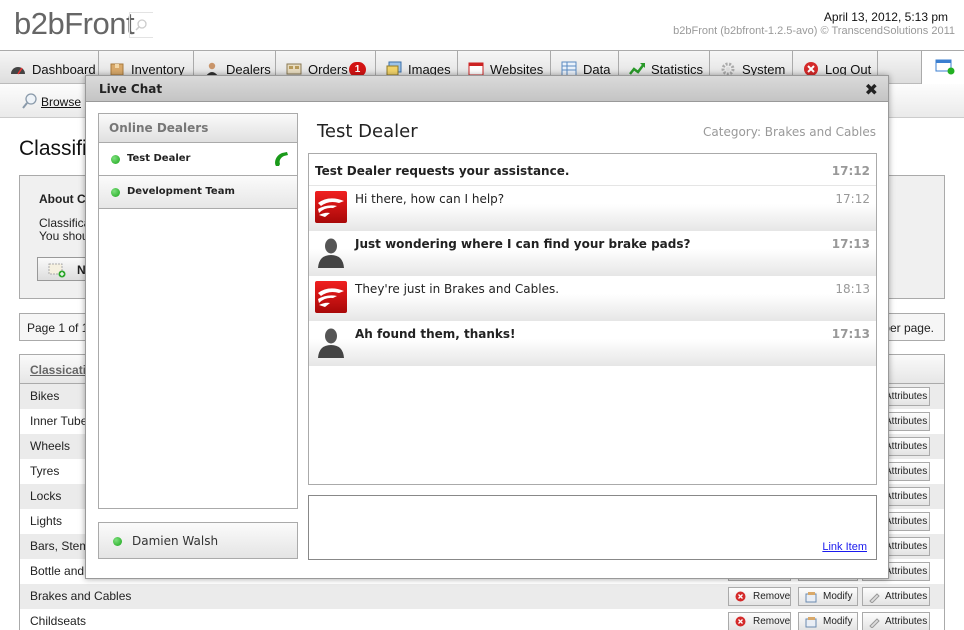 This screenshot has height=630, width=964. I want to click on chat-message: They're just in Brakes and Cables. 18:13, so click(592, 298).